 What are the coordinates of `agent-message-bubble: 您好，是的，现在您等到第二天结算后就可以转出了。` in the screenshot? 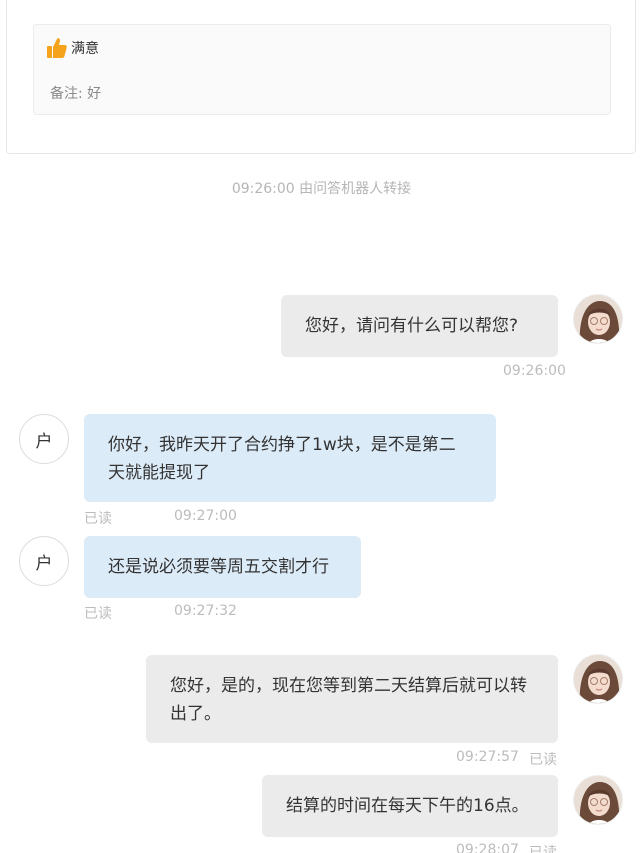 It's located at (352, 699).